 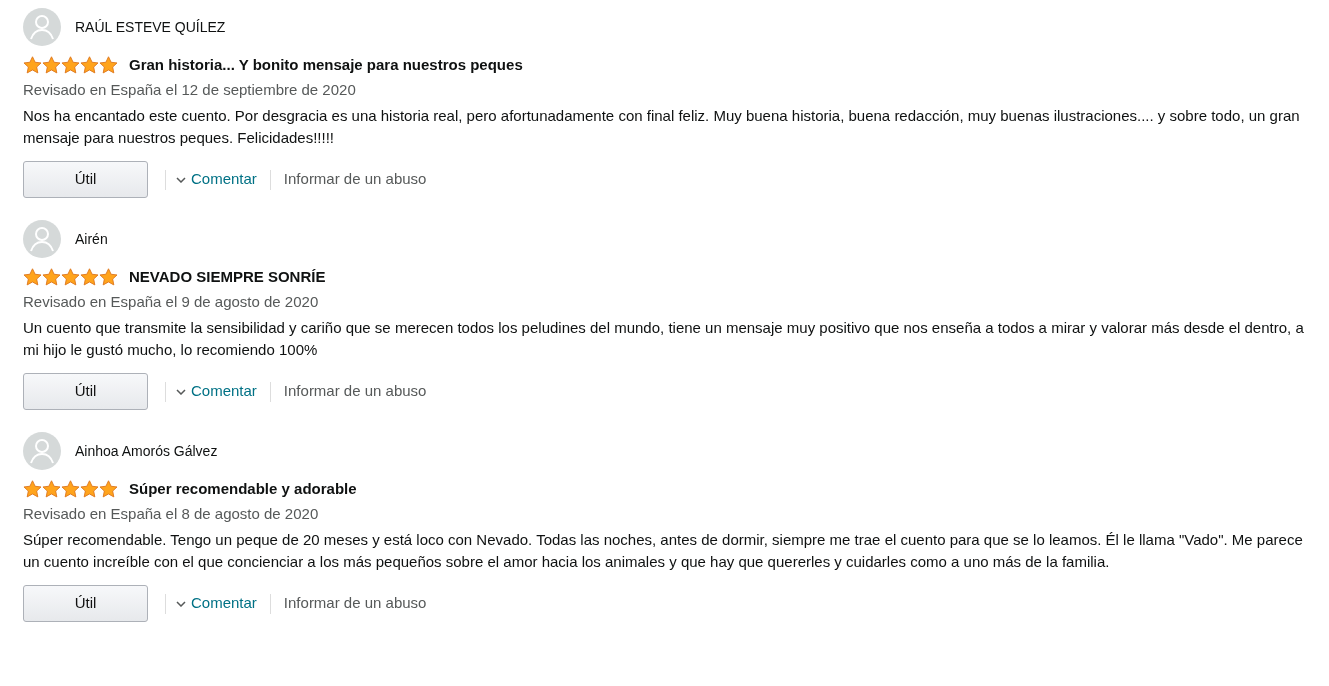 I want to click on reviewer-name: Airén, so click(x=91, y=239).